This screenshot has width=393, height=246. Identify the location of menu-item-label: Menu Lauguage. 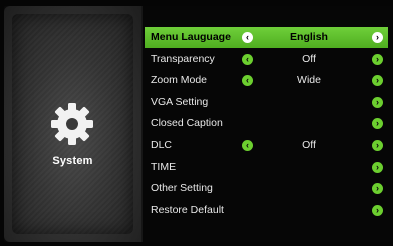
(191, 37).